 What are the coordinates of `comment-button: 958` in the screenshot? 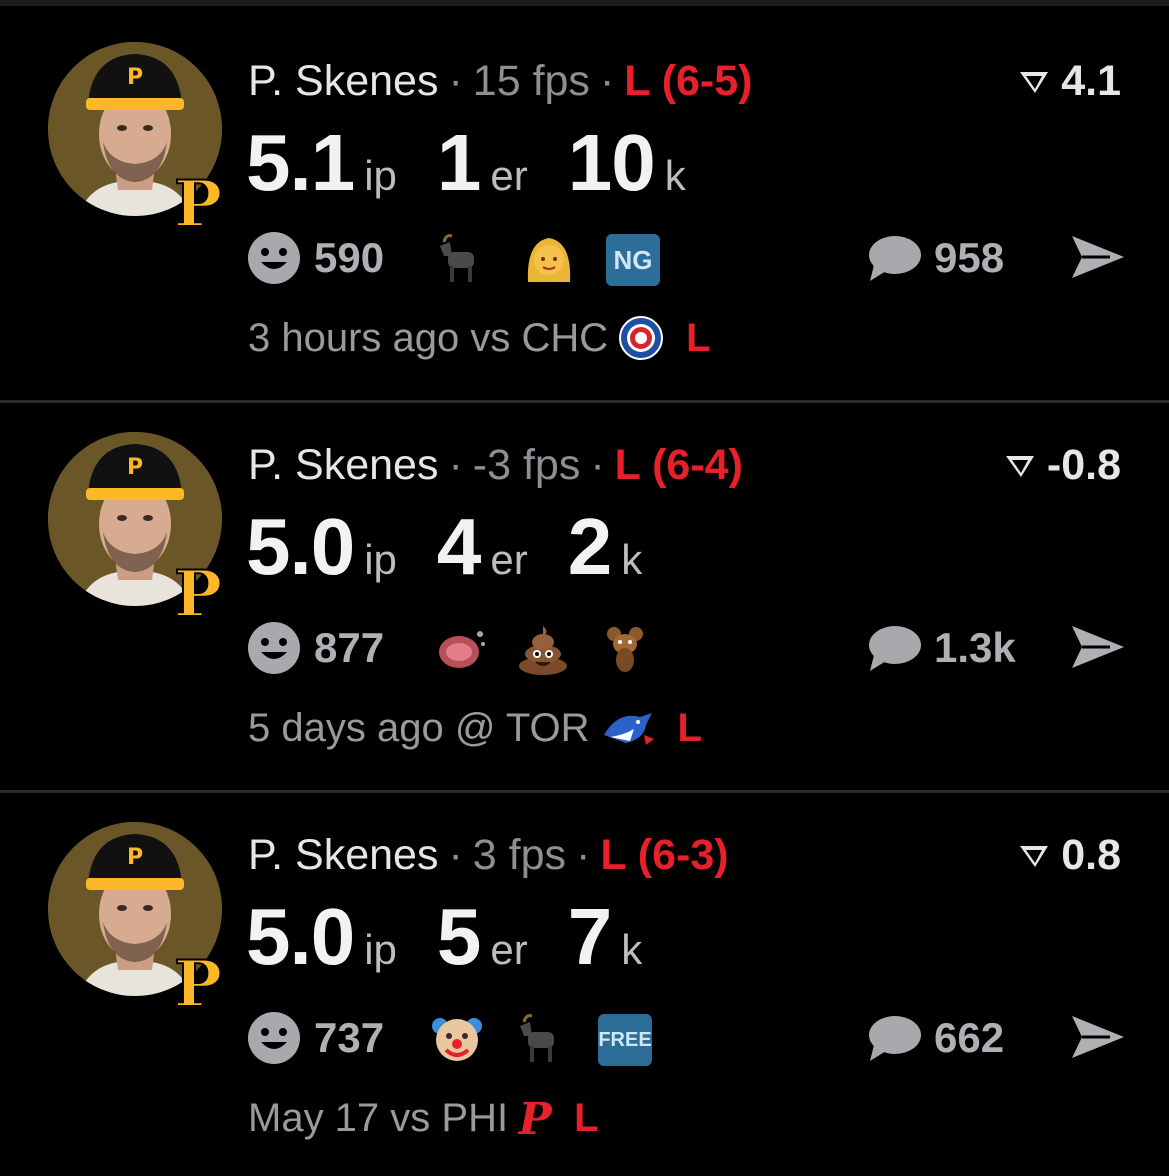 It's located at (935, 258).